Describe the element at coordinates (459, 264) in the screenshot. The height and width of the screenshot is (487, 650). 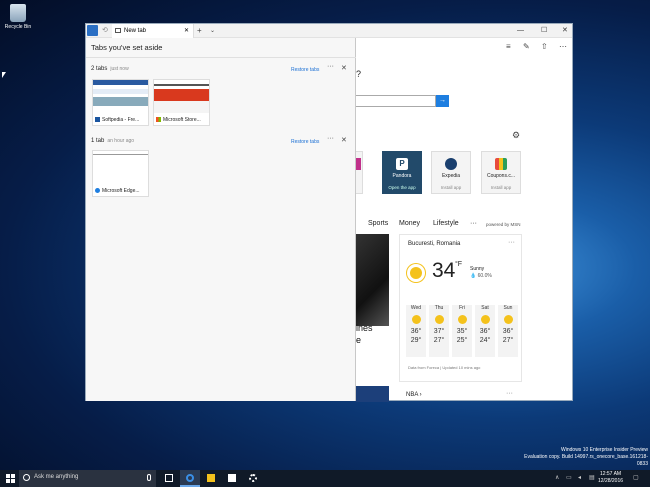
I see `weather-unit: °F` at that location.